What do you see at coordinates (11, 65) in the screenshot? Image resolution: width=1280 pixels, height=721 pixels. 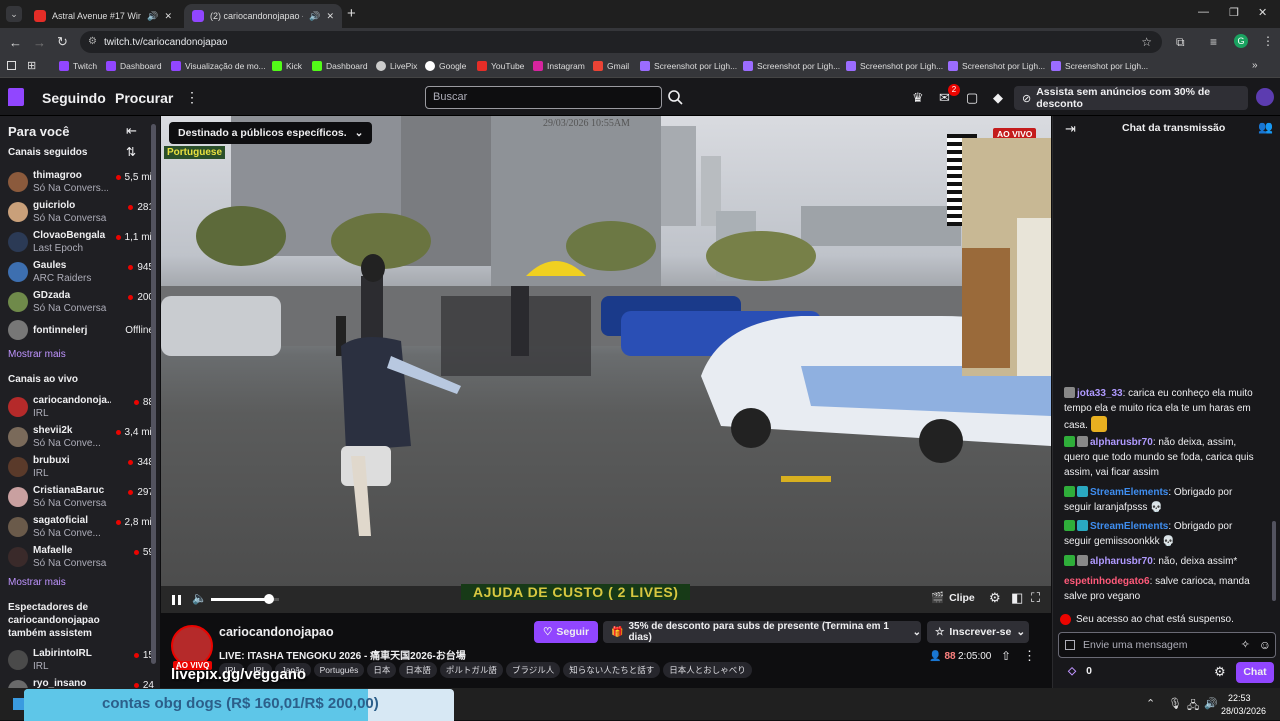 I see `sidebar-toggle-icon` at bounding box center [11, 65].